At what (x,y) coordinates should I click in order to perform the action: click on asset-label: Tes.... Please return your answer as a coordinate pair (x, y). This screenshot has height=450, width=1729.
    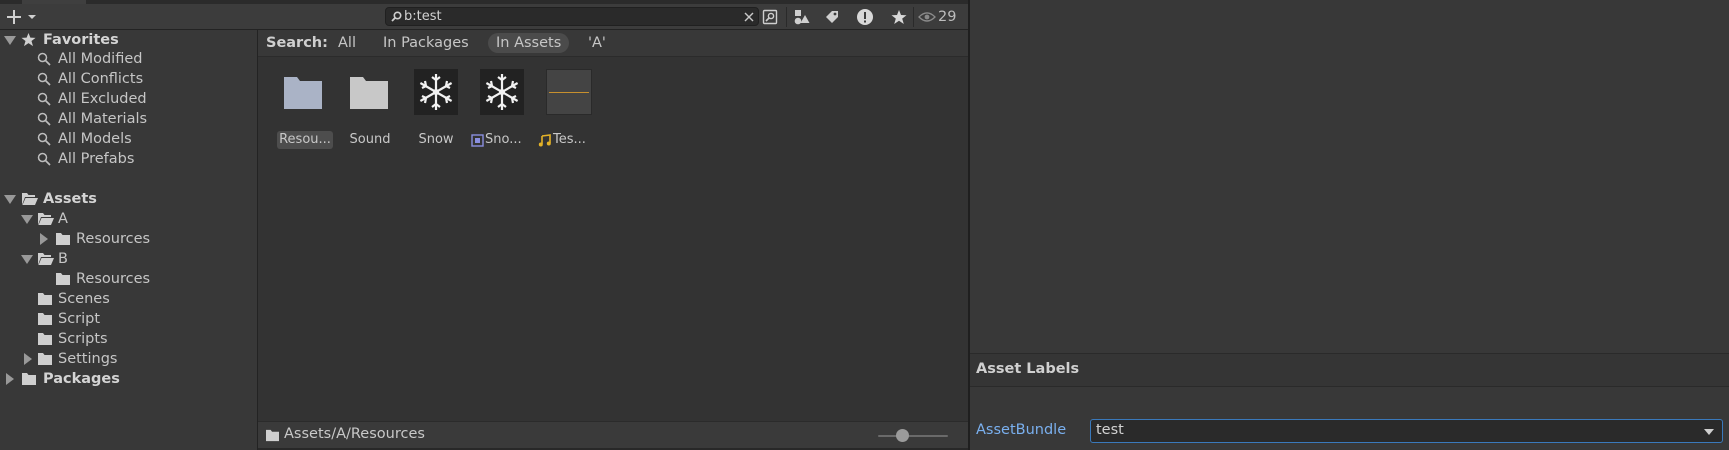
    Looking at the image, I should click on (569, 139).